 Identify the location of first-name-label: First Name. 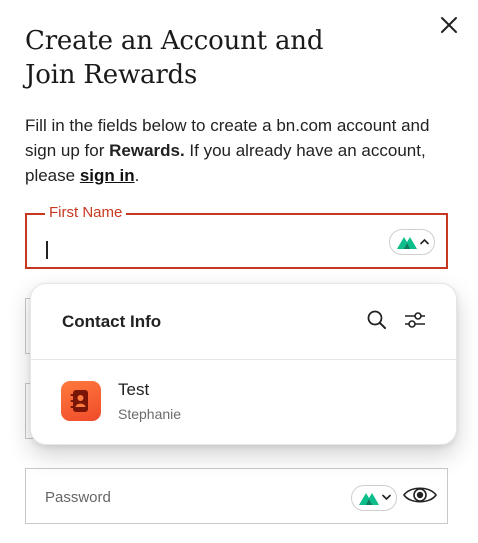
(86, 213).